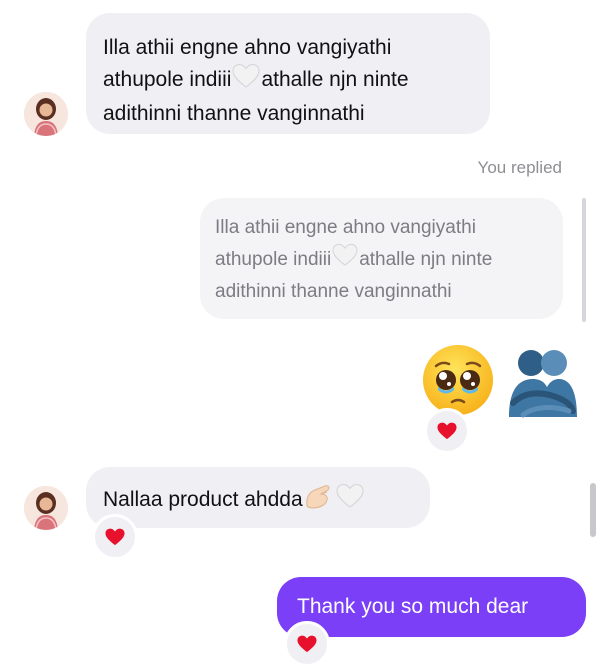 The height and width of the screenshot is (667, 600). What do you see at coordinates (319, 500) in the screenshot?
I see `pinching-hand-icon` at bounding box center [319, 500].